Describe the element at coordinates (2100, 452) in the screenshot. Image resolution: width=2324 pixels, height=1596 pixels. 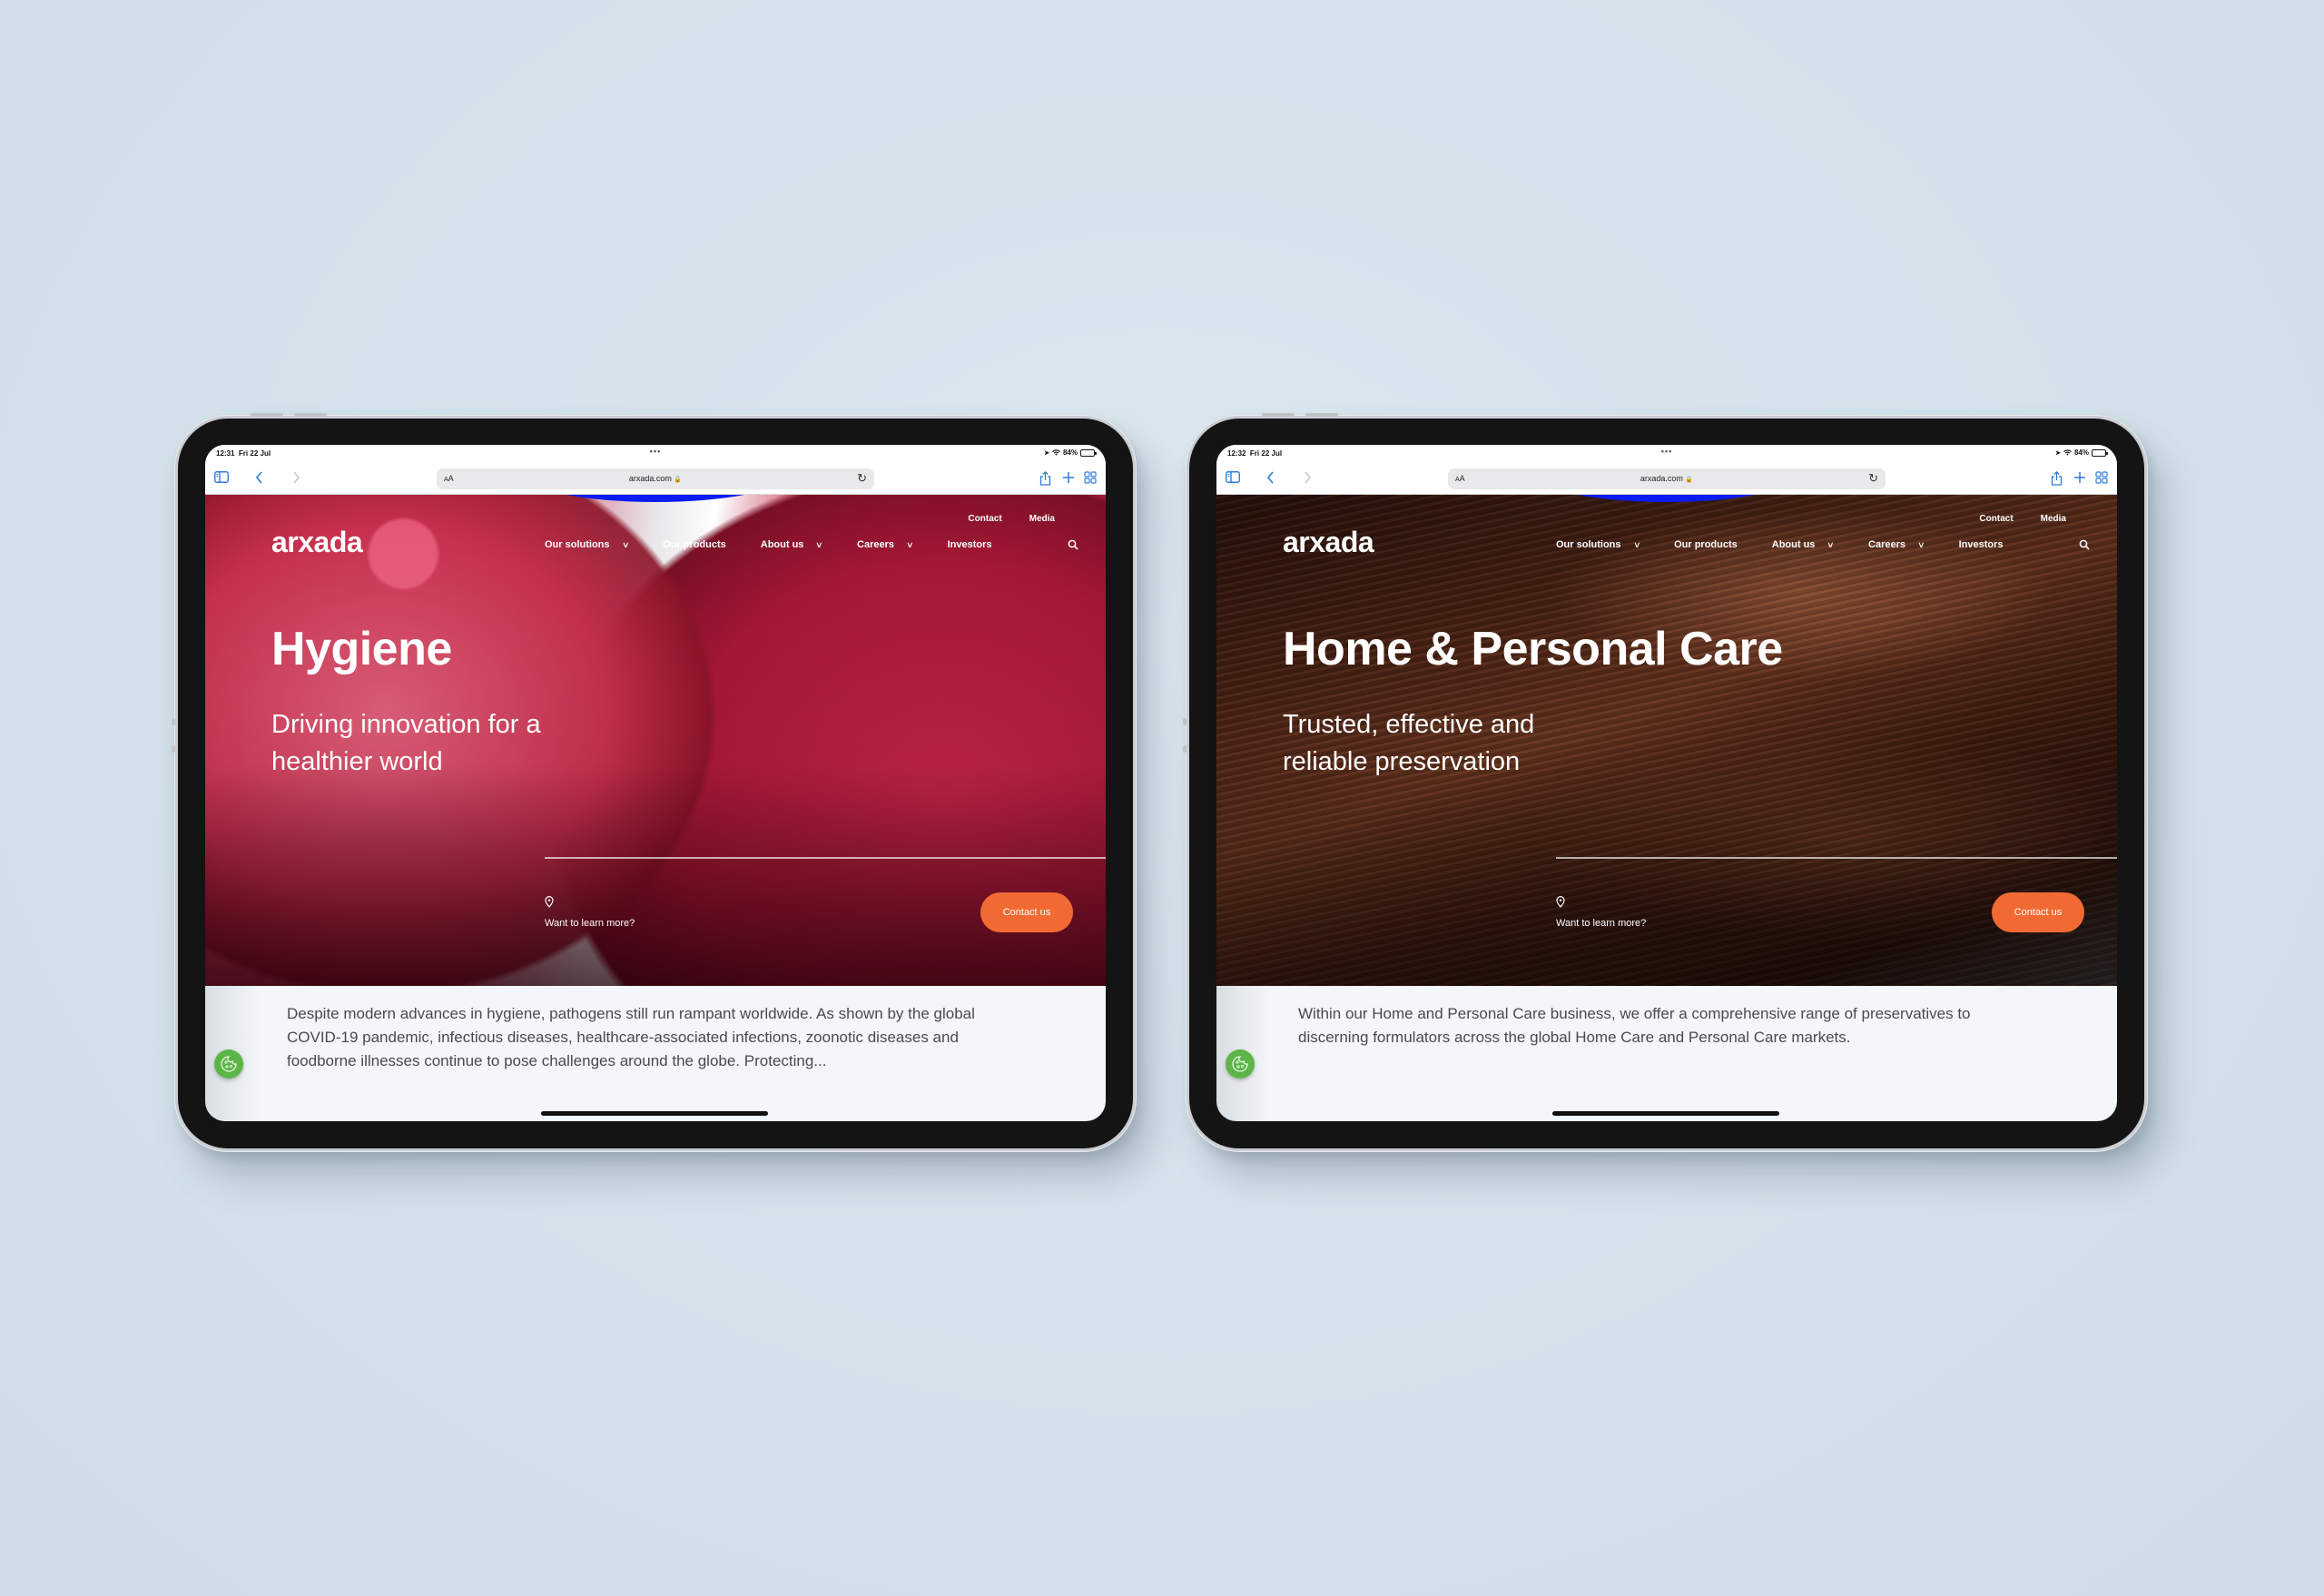
I see `battery-icon` at that location.